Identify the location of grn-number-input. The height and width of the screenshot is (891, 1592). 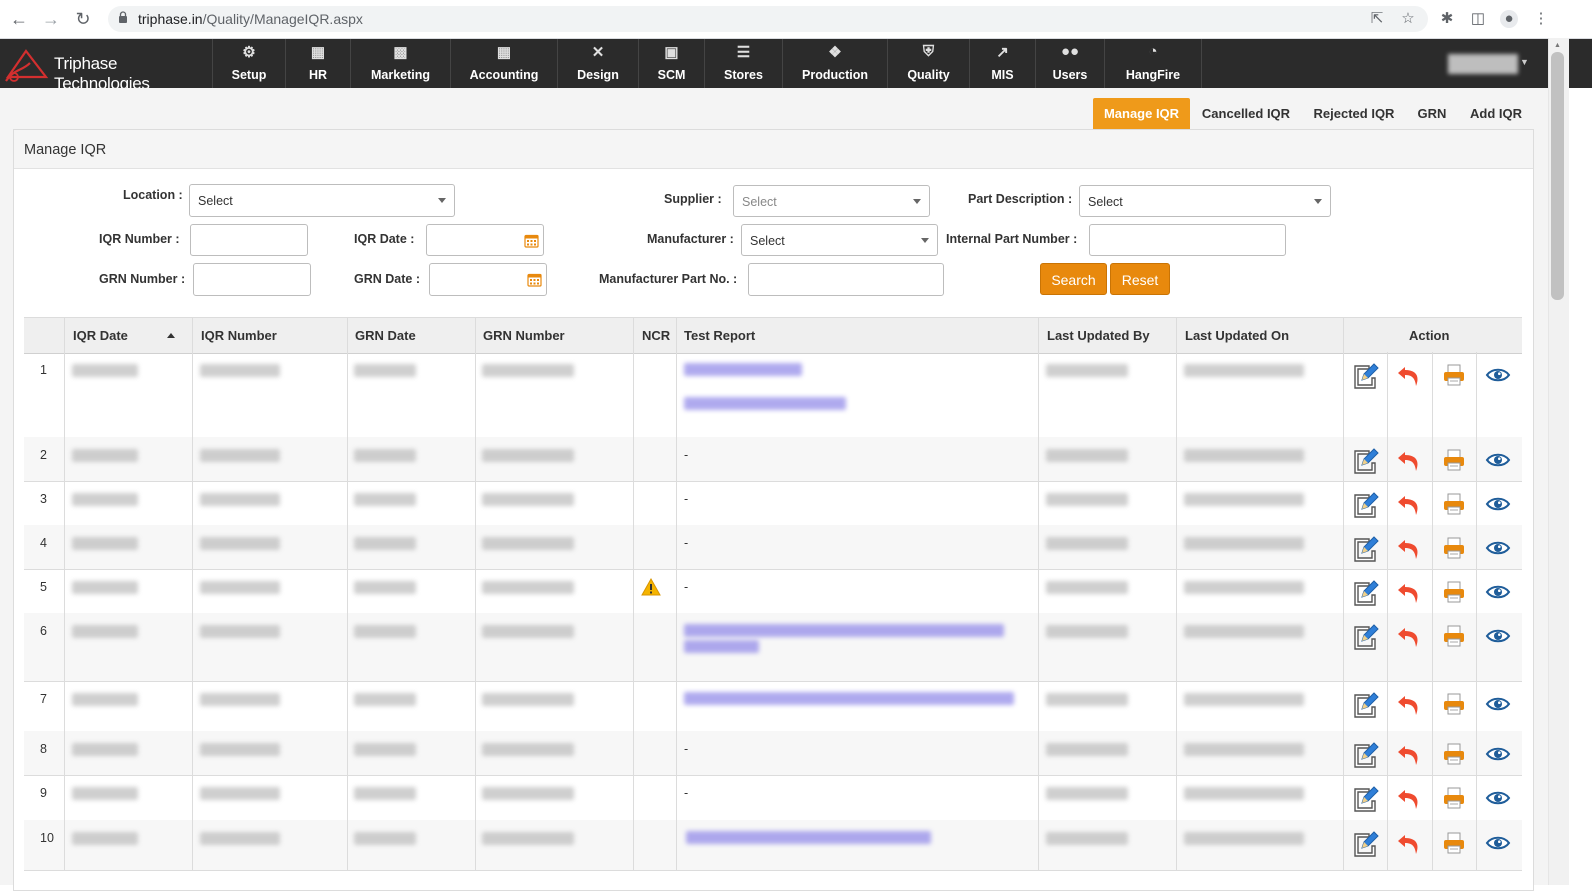
(252, 279).